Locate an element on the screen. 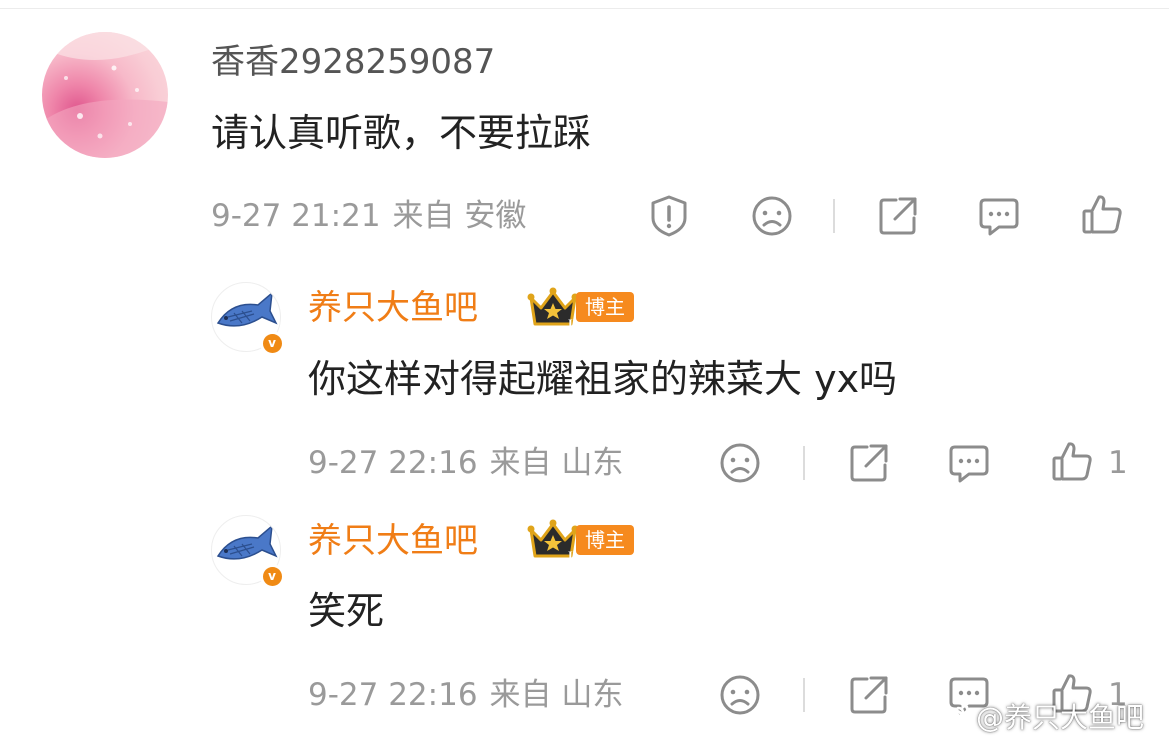 Image resolution: width=1169 pixels, height=743 pixels. watermark-text: @养只大鱼吧 is located at coordinates (1060, 717).